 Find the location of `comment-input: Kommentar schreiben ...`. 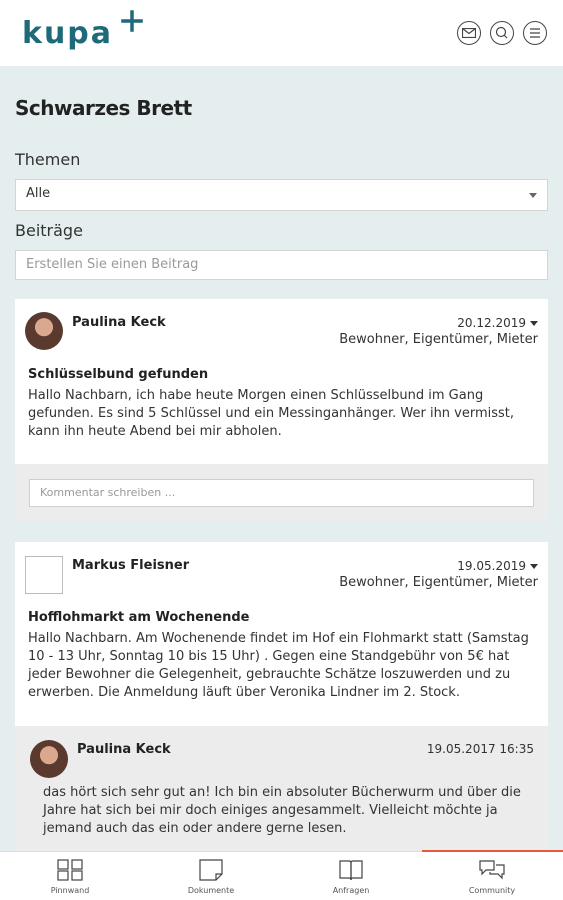

comment-input: Kommentar schreiben ... is located at coordinates (281, 493).